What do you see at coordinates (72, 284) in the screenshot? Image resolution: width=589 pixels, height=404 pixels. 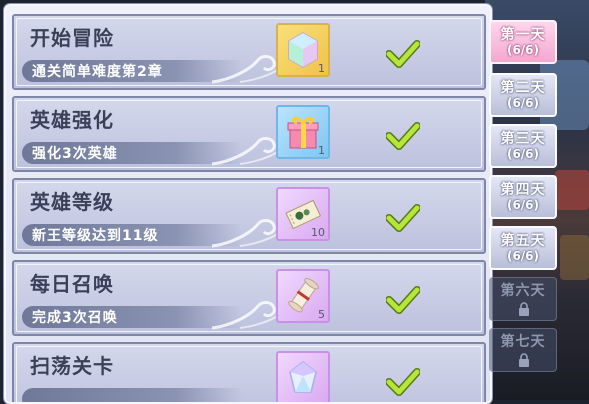 I see `task-title: 每日召唤` at bounding box center [72, 284].